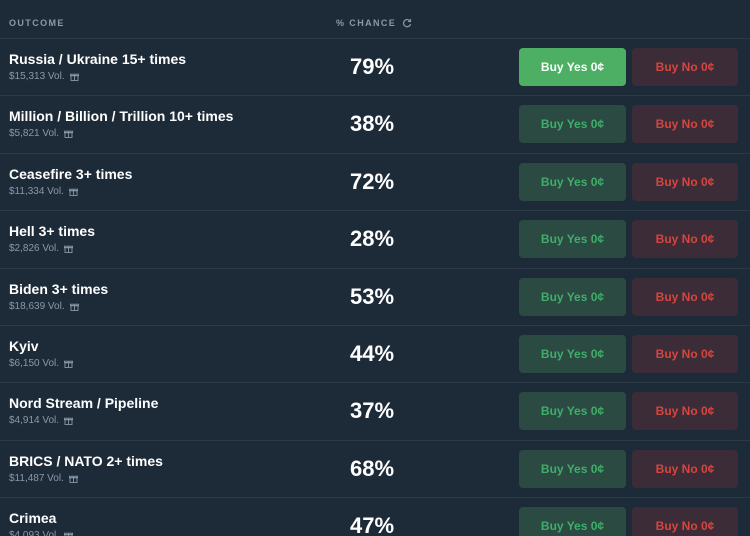 This screenshot has height=536, width=750. I want to click on outcome-volume: $15,313 Vol., so click(44, 76).